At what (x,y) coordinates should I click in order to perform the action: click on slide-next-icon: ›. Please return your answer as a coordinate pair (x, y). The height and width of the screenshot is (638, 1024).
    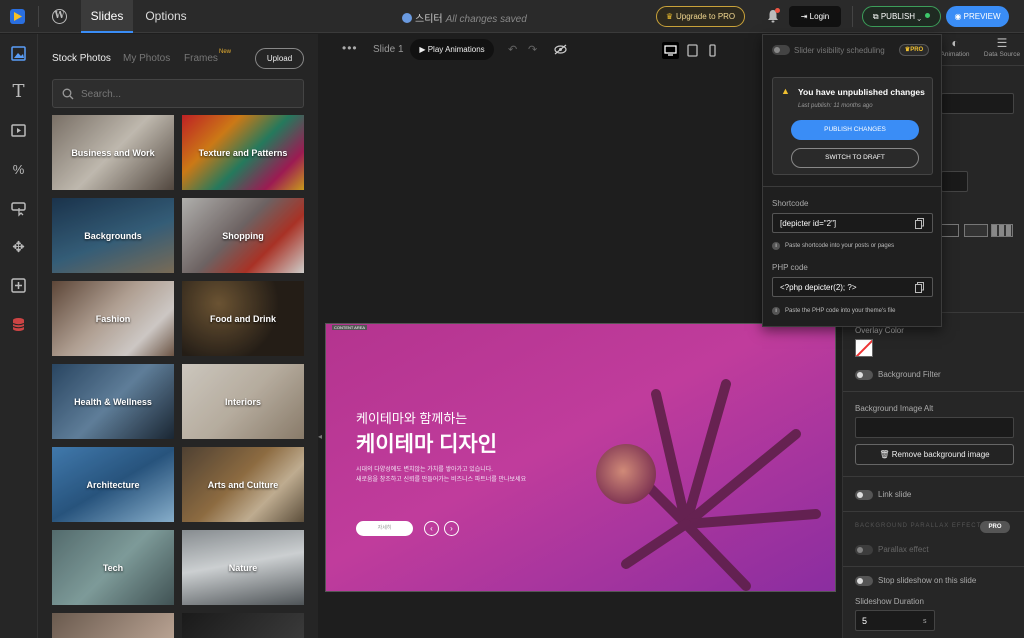
    Looking at the image, I should click on (451, 528).